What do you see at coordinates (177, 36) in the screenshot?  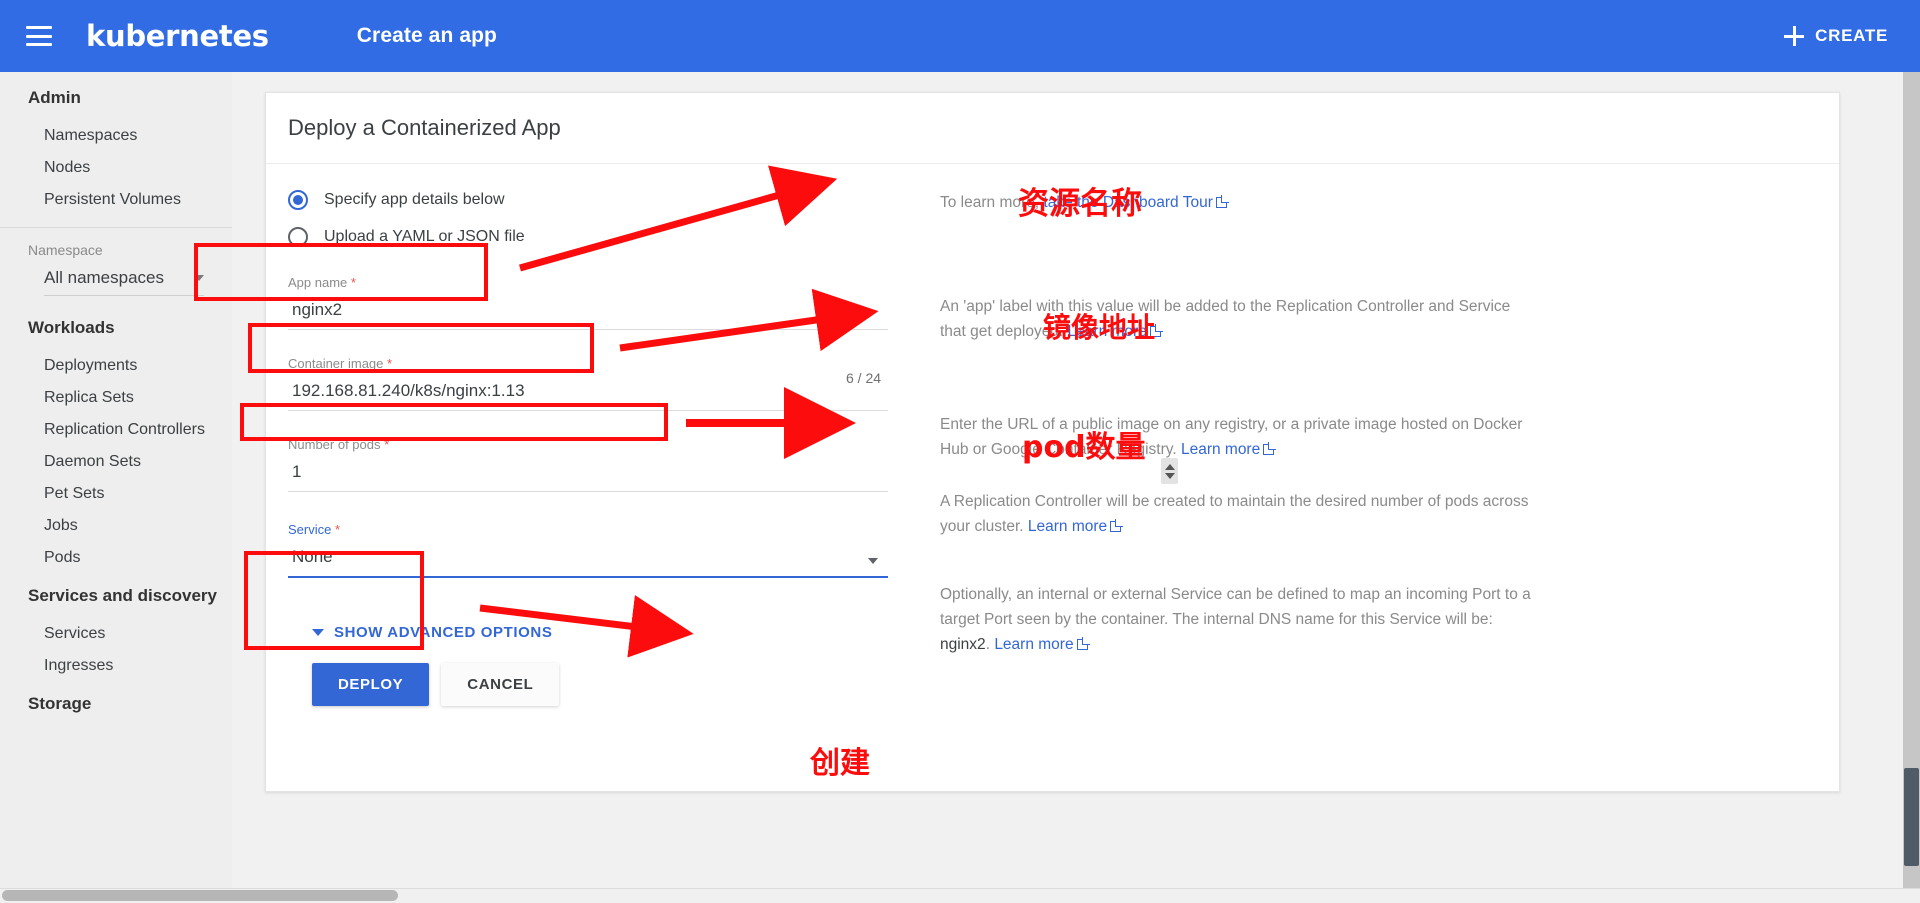 I see `kubernetes-logo-text: kubernetes` at bounding box center [177, 36].